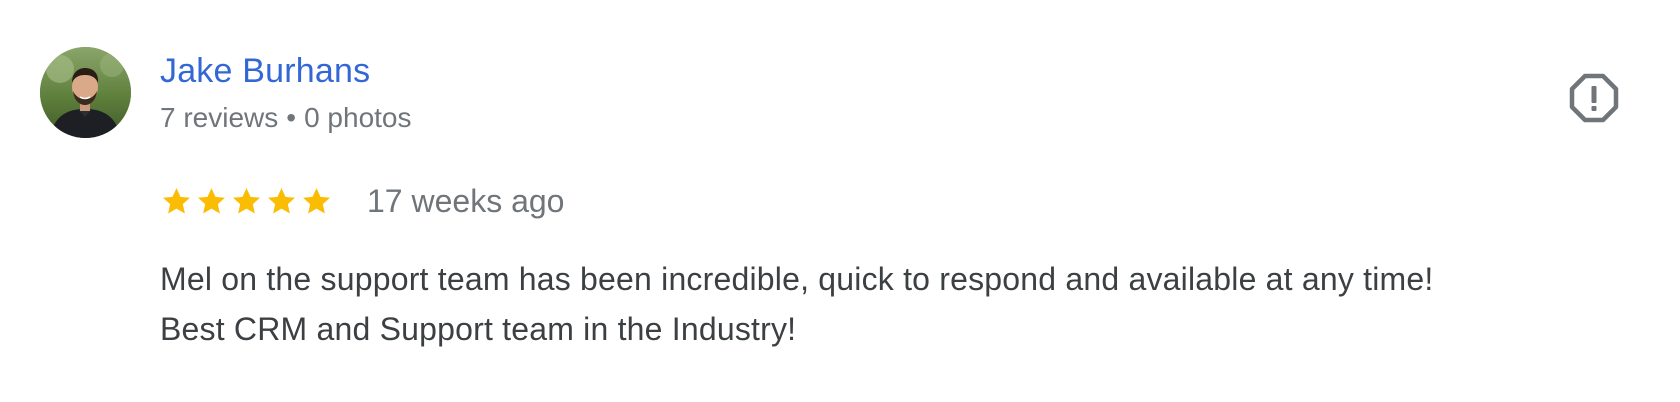 This screenshot has width=1680, height=402. Describe the element at coordinates (466, 201) in the screenshot. I see `review-date: 17 weeks ago` at that location.